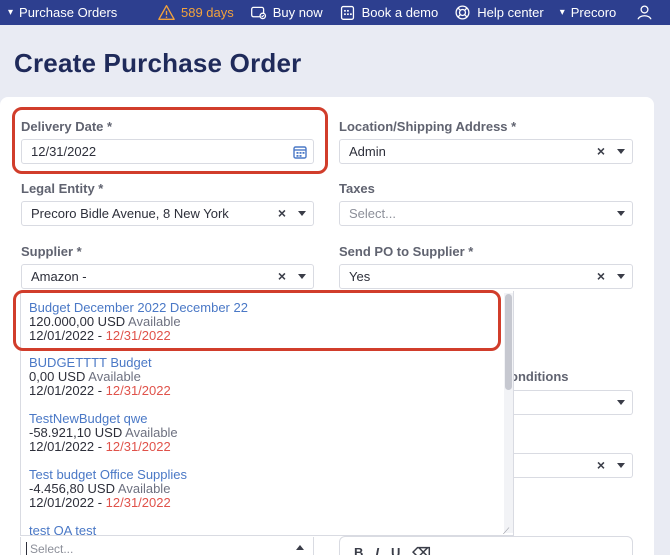 The image size is (670, 555). Describe the element at coordinates (258, 13) in the screenshot. I see `cart-icon` at that location.